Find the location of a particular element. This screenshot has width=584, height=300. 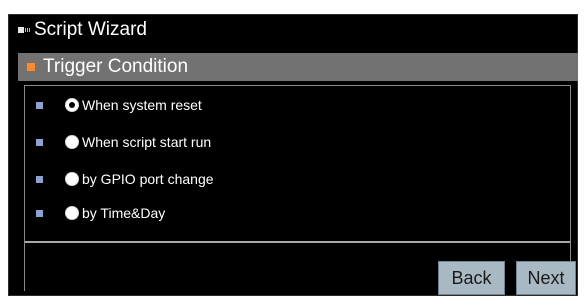

option-label: by GPIO port change is located at coordinates (148, 179).